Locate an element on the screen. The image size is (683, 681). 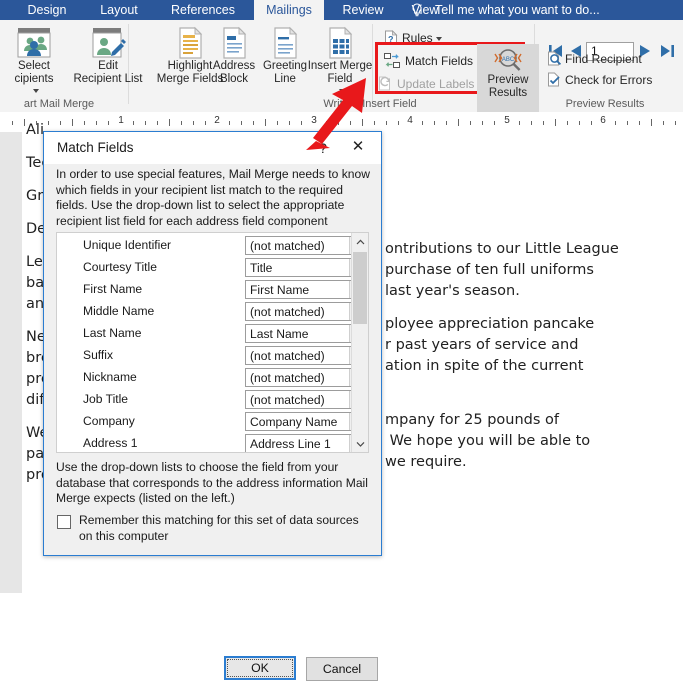
dialog-title: Match Fields is located at coordinates (95, 147).